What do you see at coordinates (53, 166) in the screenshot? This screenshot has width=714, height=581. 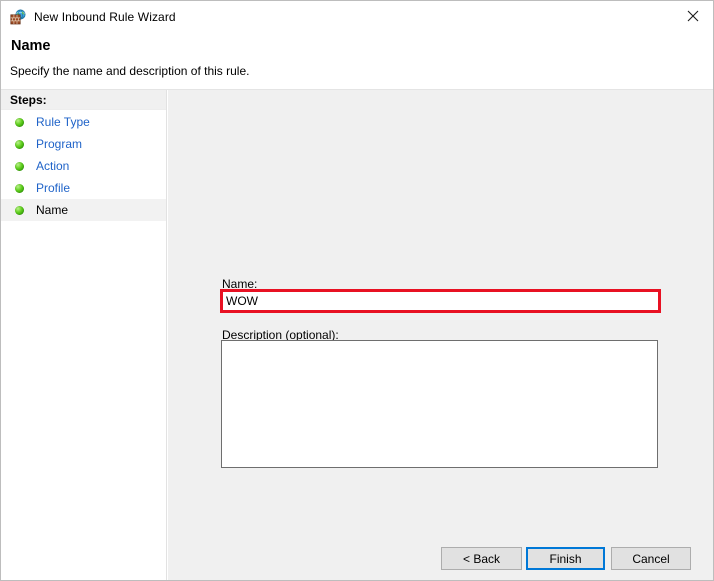 I see `sidebar-item-label: Action` at bounding box center [53, 166].